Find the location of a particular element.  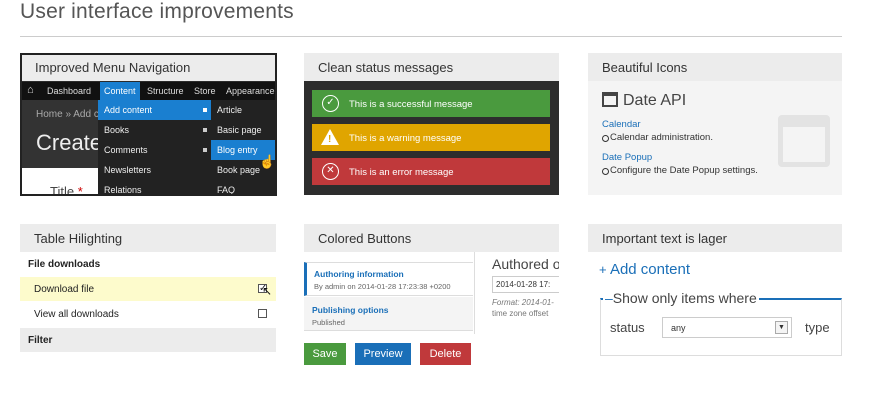

timezone-hint: time zone offset is located at coordinates (520, 313).